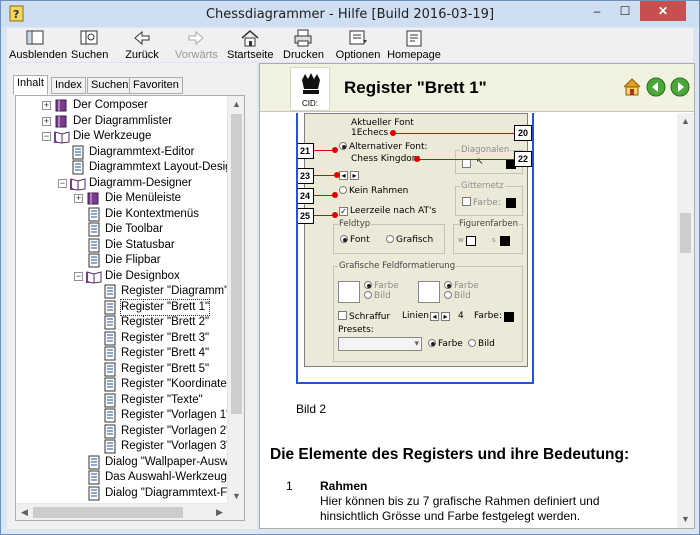 The width and height of the screenshot is (700, 535). Describe the element at coordinates (142, 151) in the screenshot. I see `tree-item-label: Diagrammtext-Editor` at that location.